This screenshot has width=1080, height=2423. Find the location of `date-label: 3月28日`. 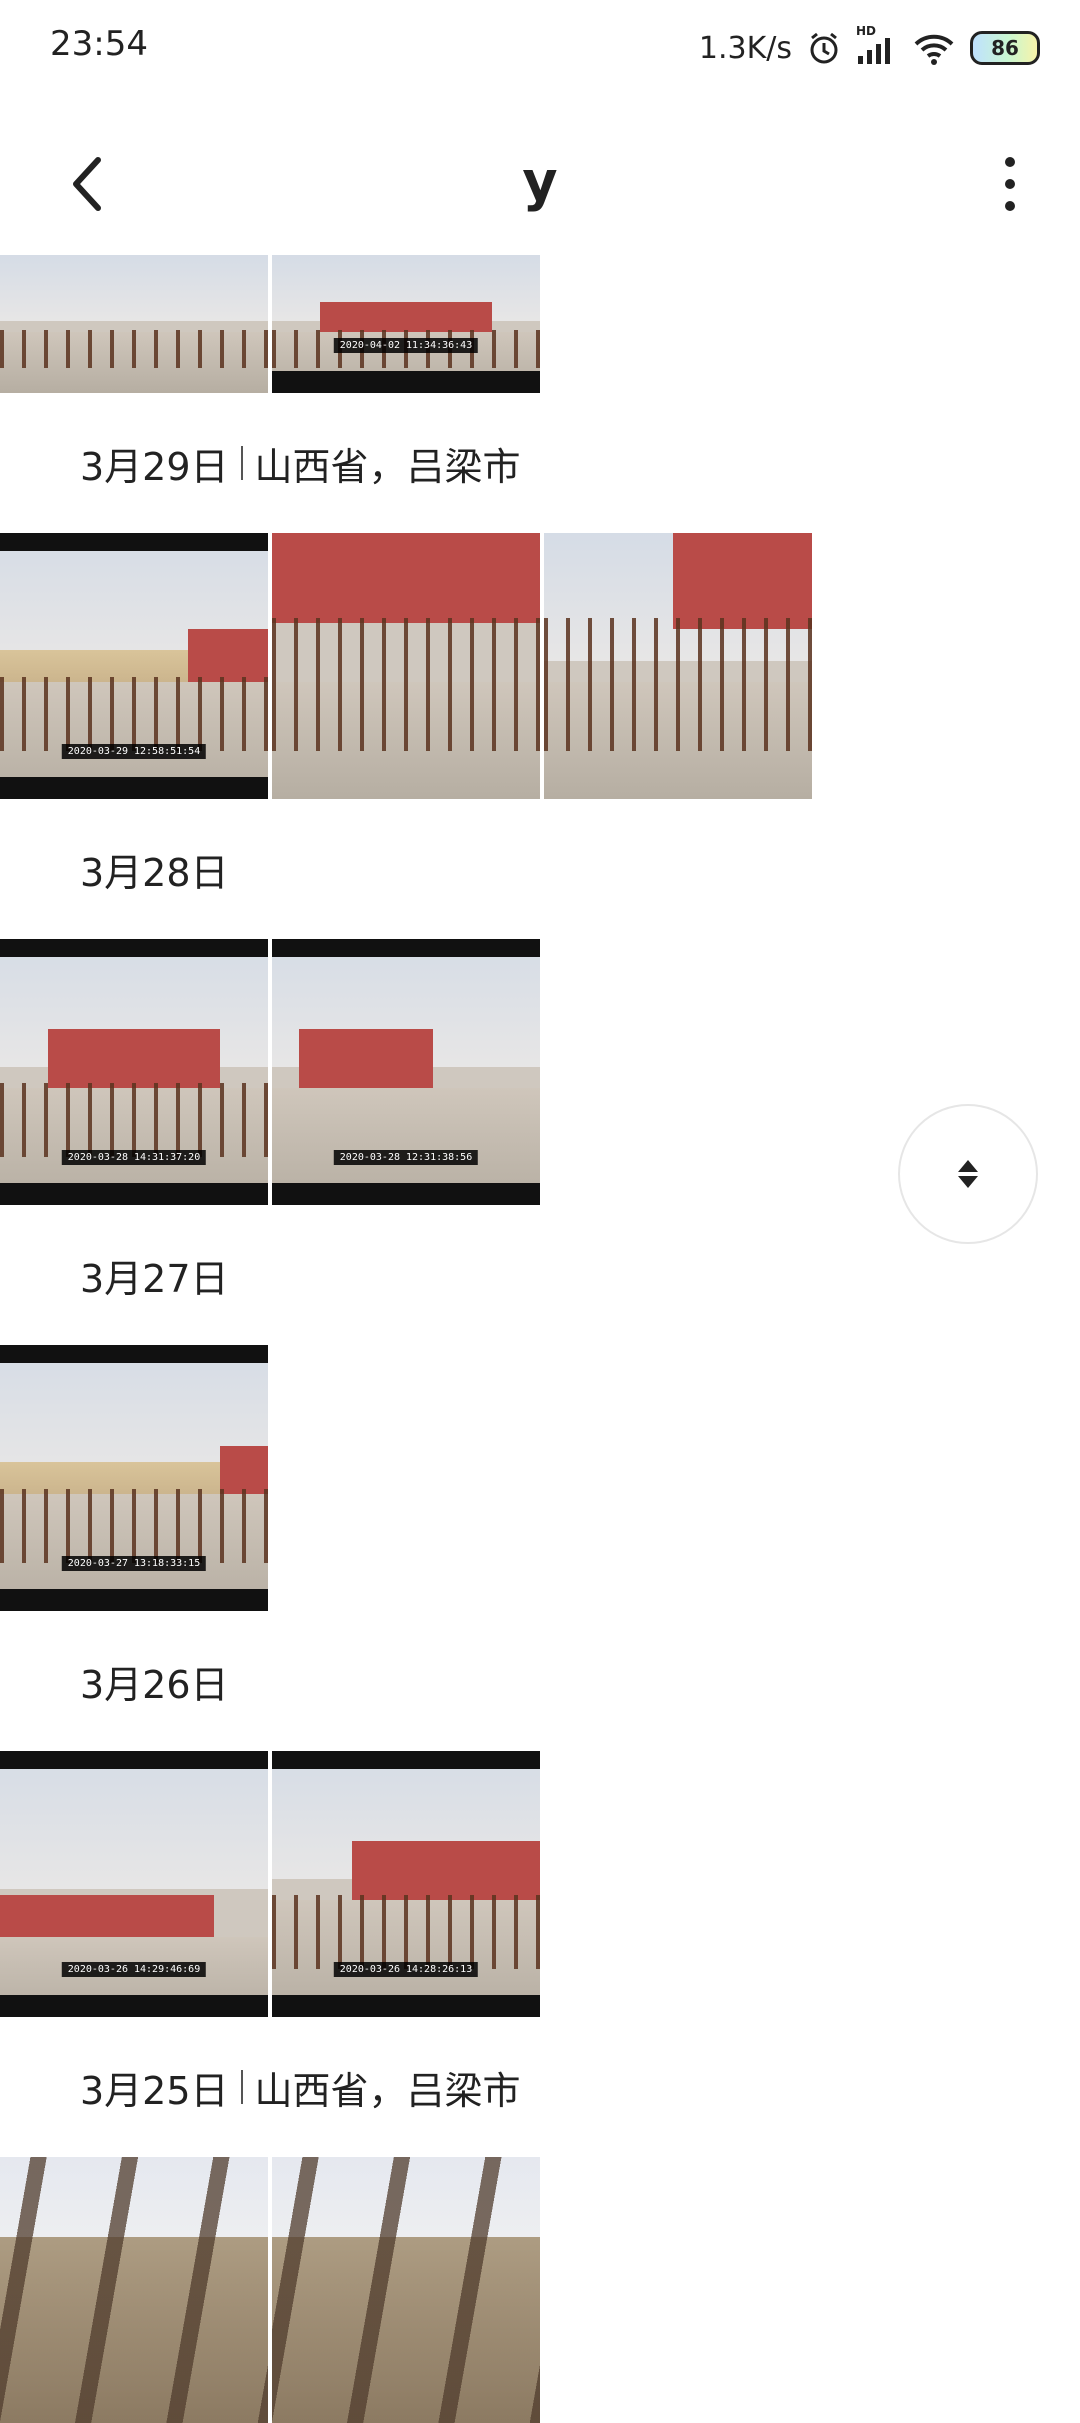

date-label: 3月28日 is located at coordinates (154, 872).